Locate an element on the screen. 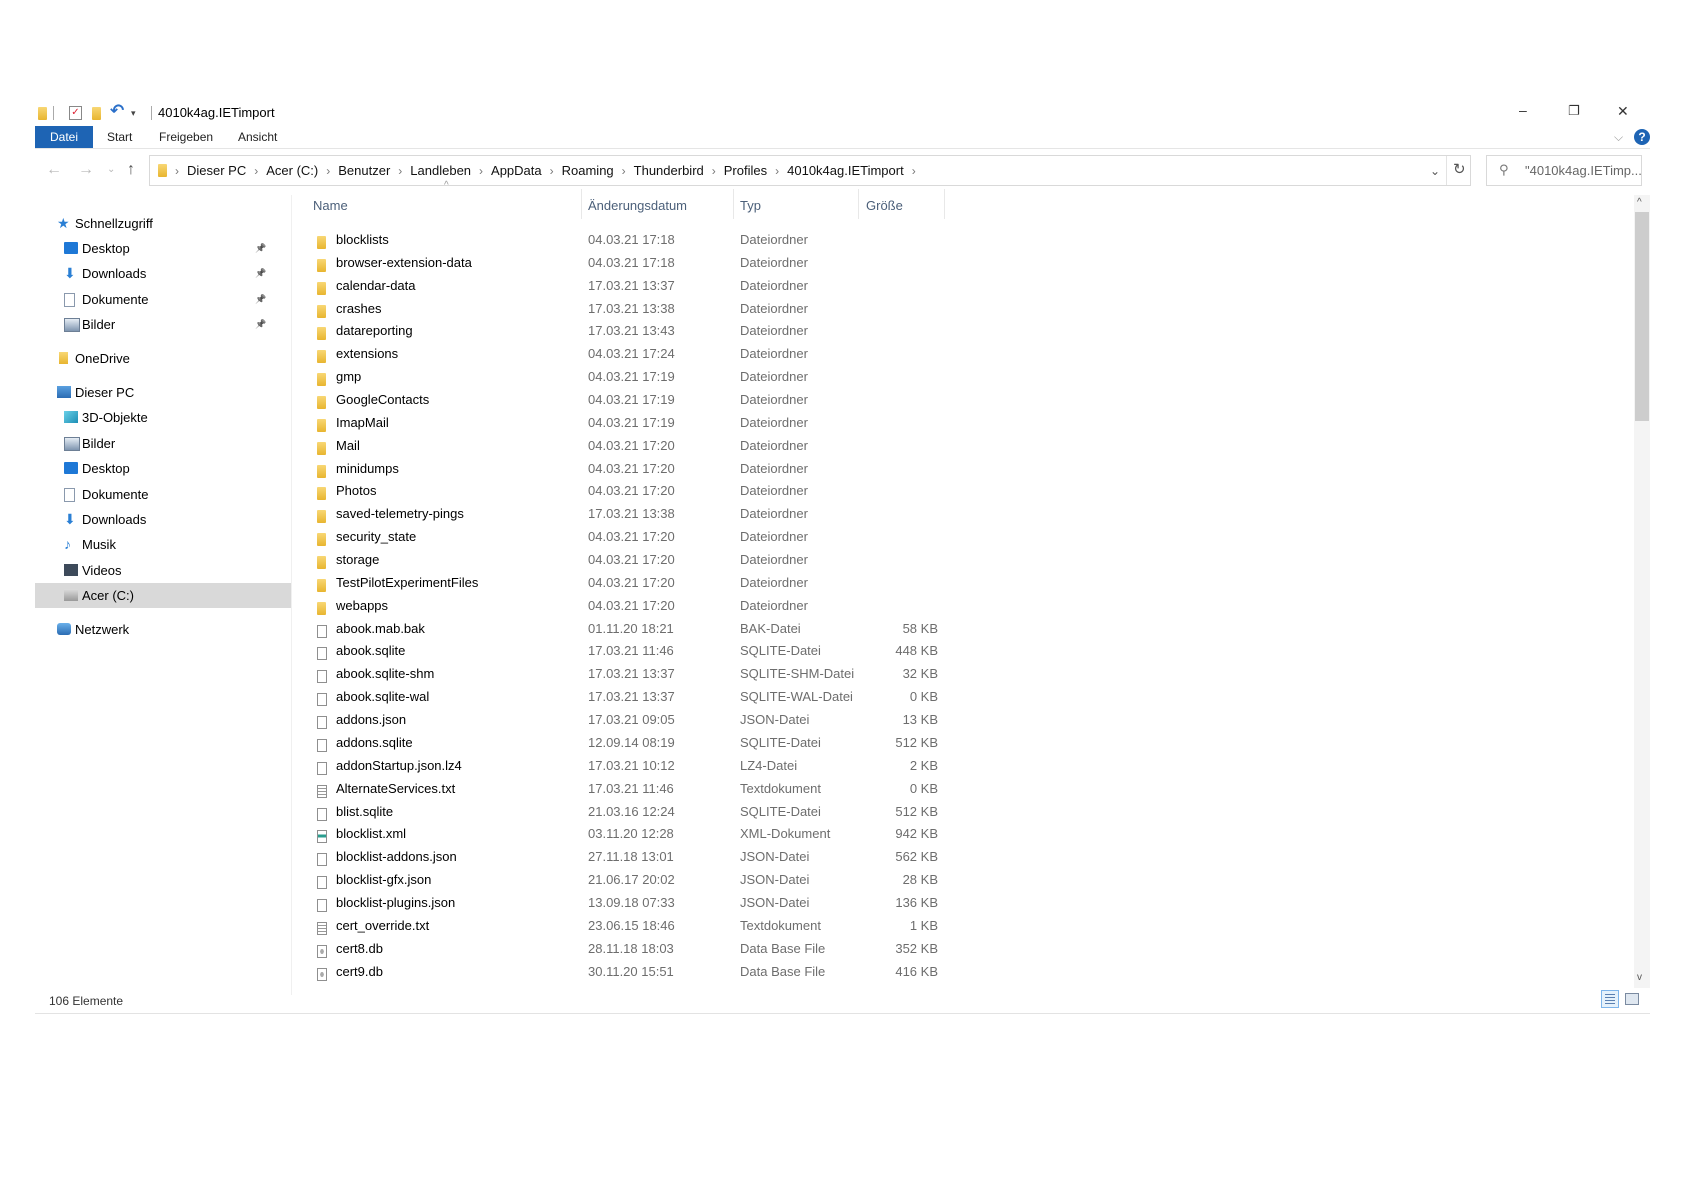 This screenshot has height=1190, width=1683. sidebar-item: Dokumente is located at coordinates (163, 494).